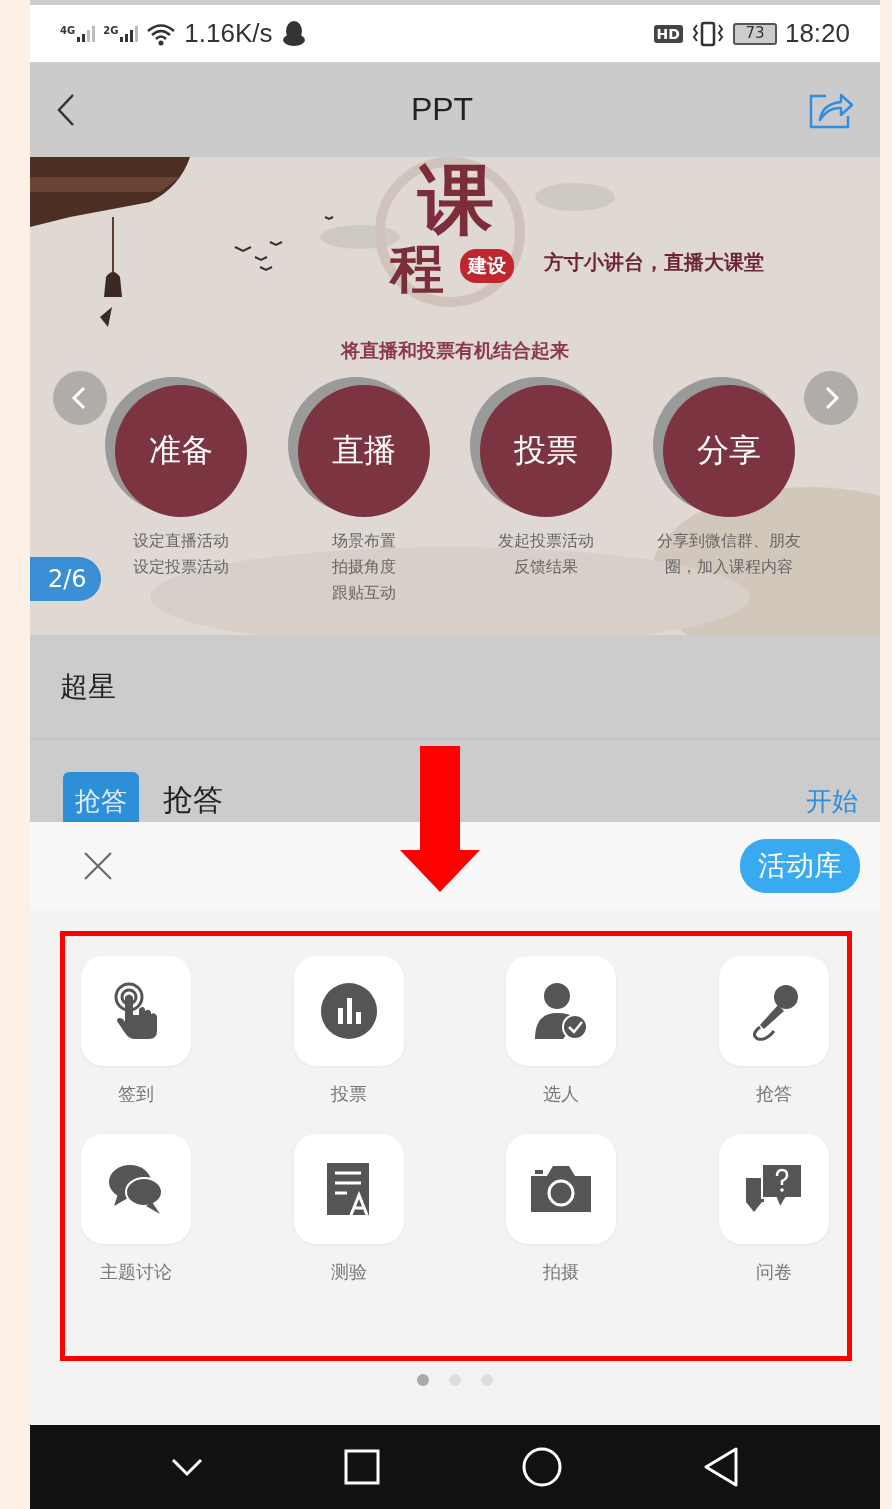 This screenshot has height=1509, width=892. I want to click on seal-stamp: 建设, so click(487, 266).